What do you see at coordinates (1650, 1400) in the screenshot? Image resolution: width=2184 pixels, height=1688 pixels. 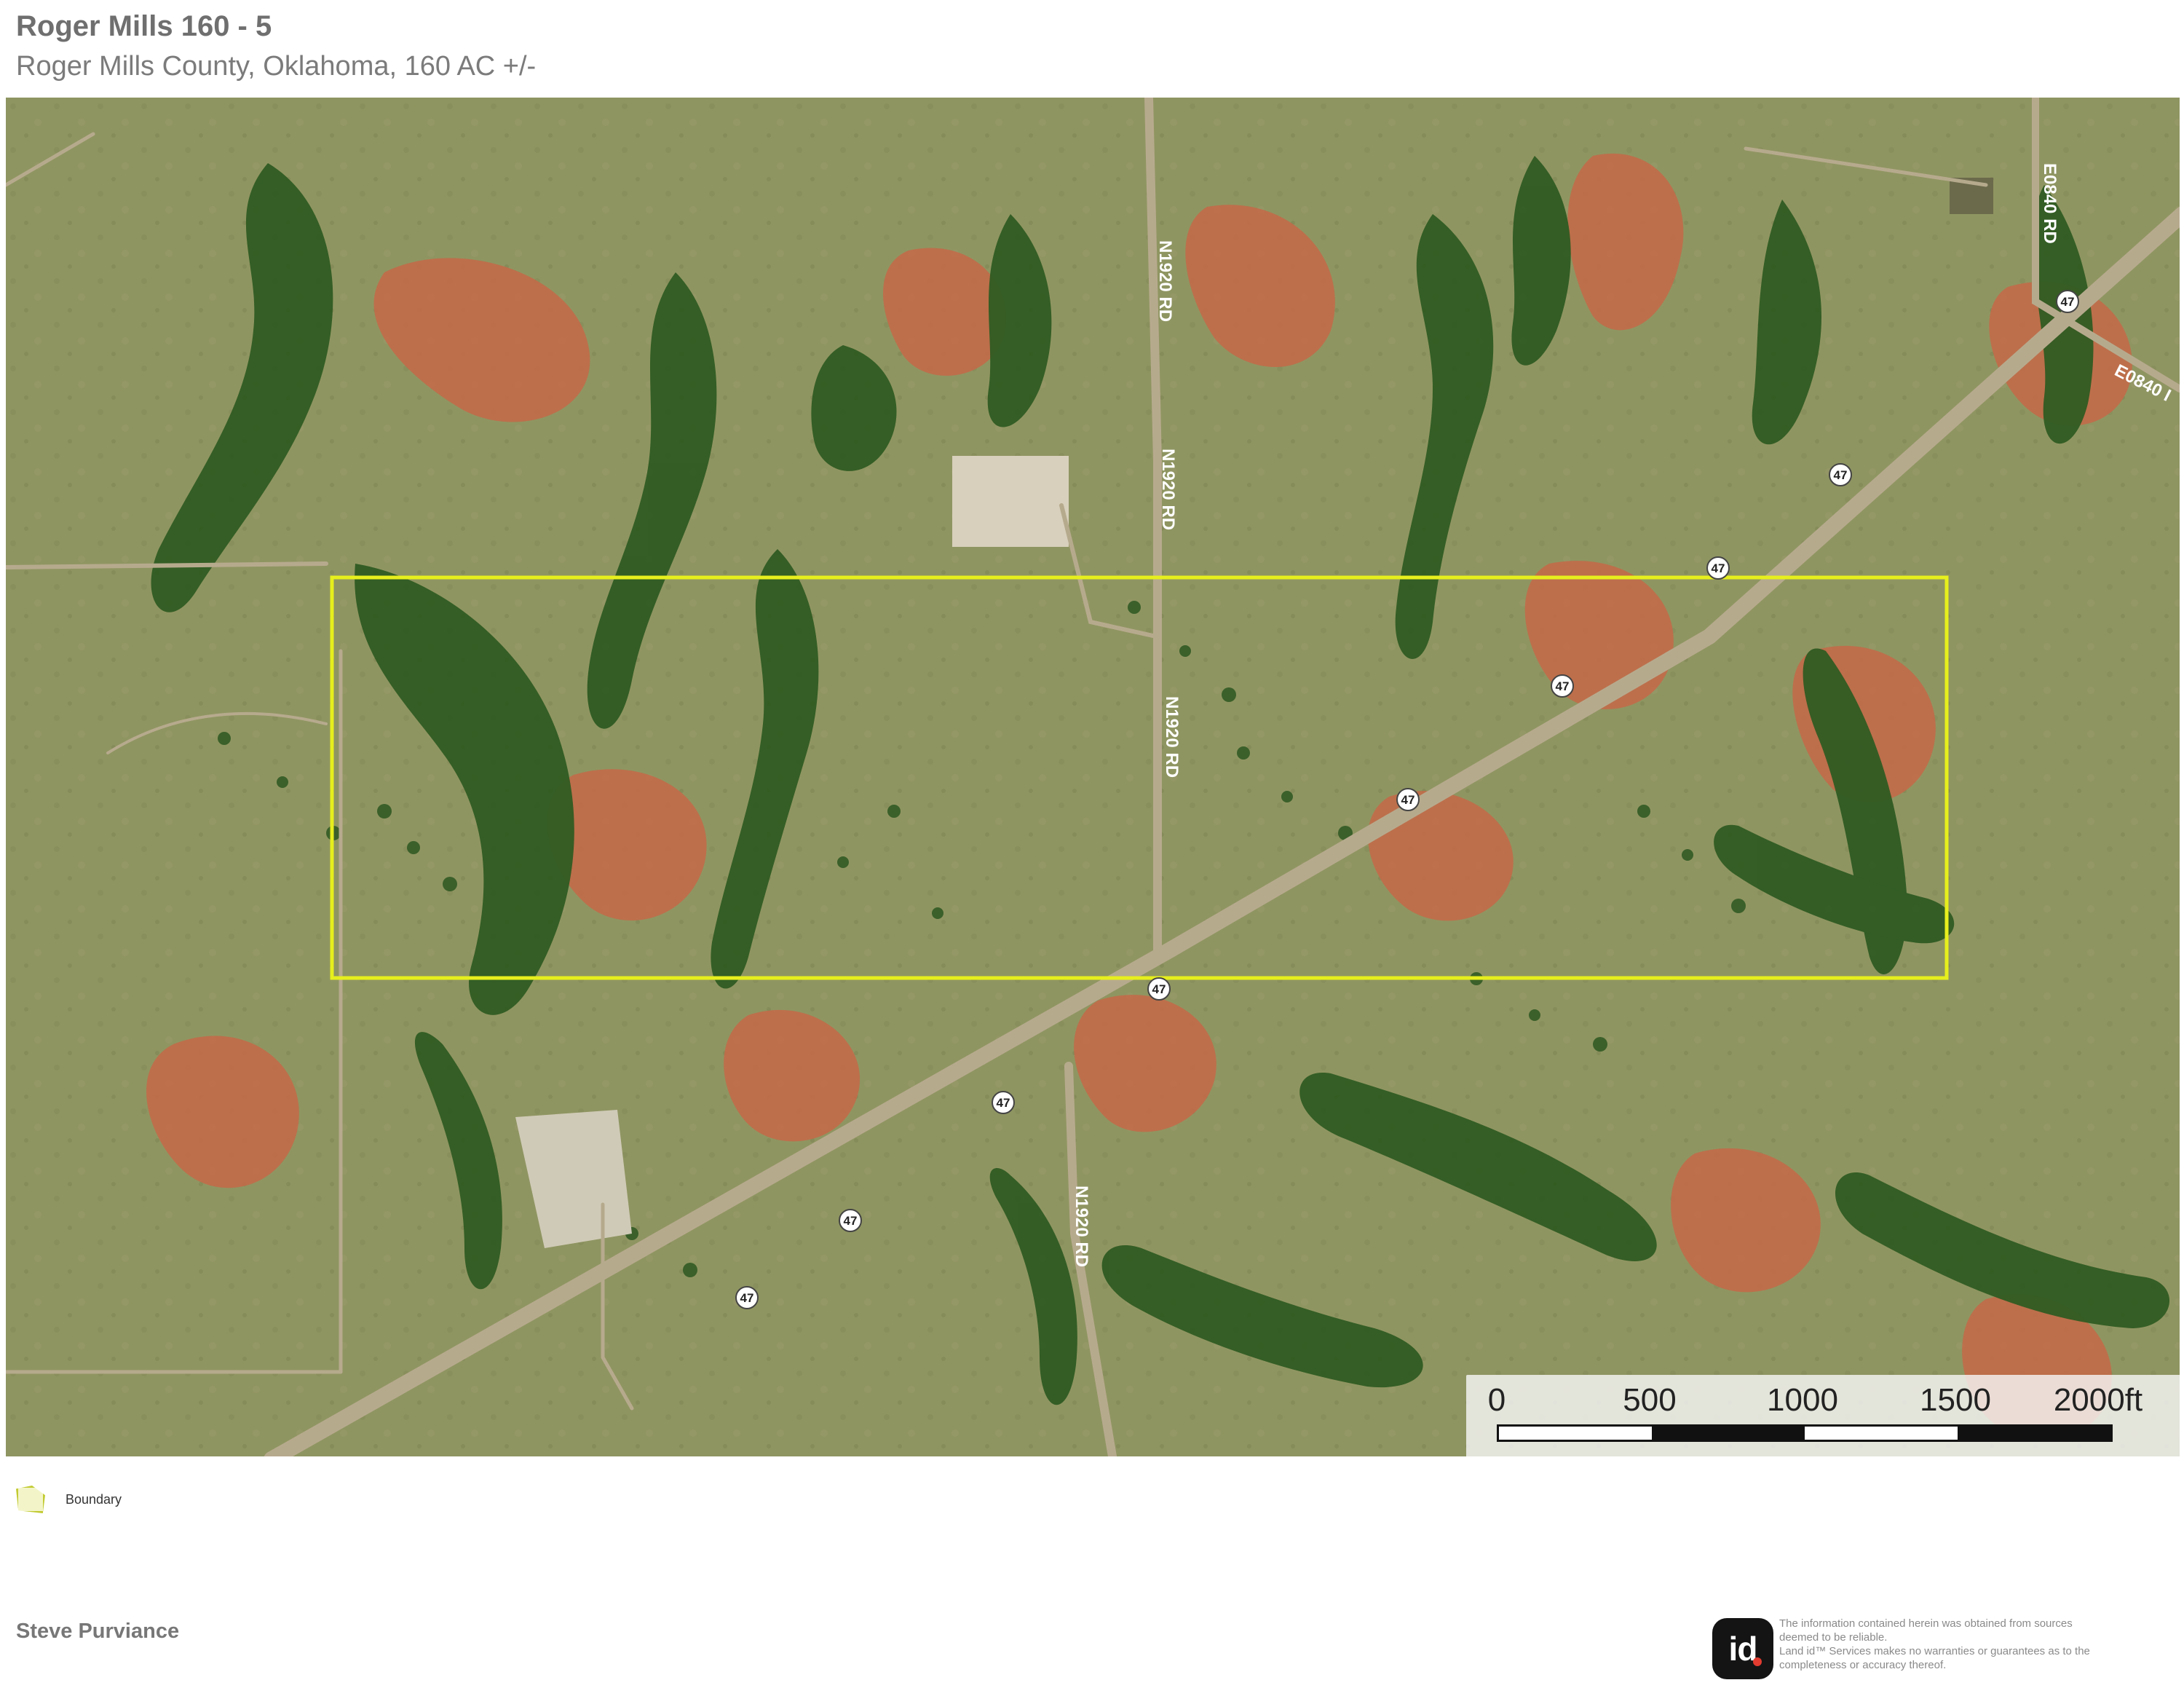 I see `scale-label-500: 500` at bounding box center [1650, 1400].